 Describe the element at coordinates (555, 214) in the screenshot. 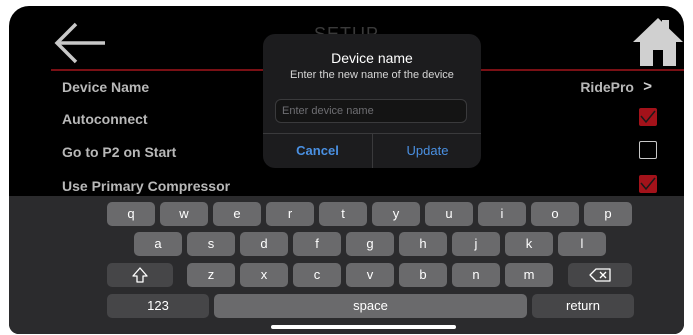

I see `key-o: o` at that location.